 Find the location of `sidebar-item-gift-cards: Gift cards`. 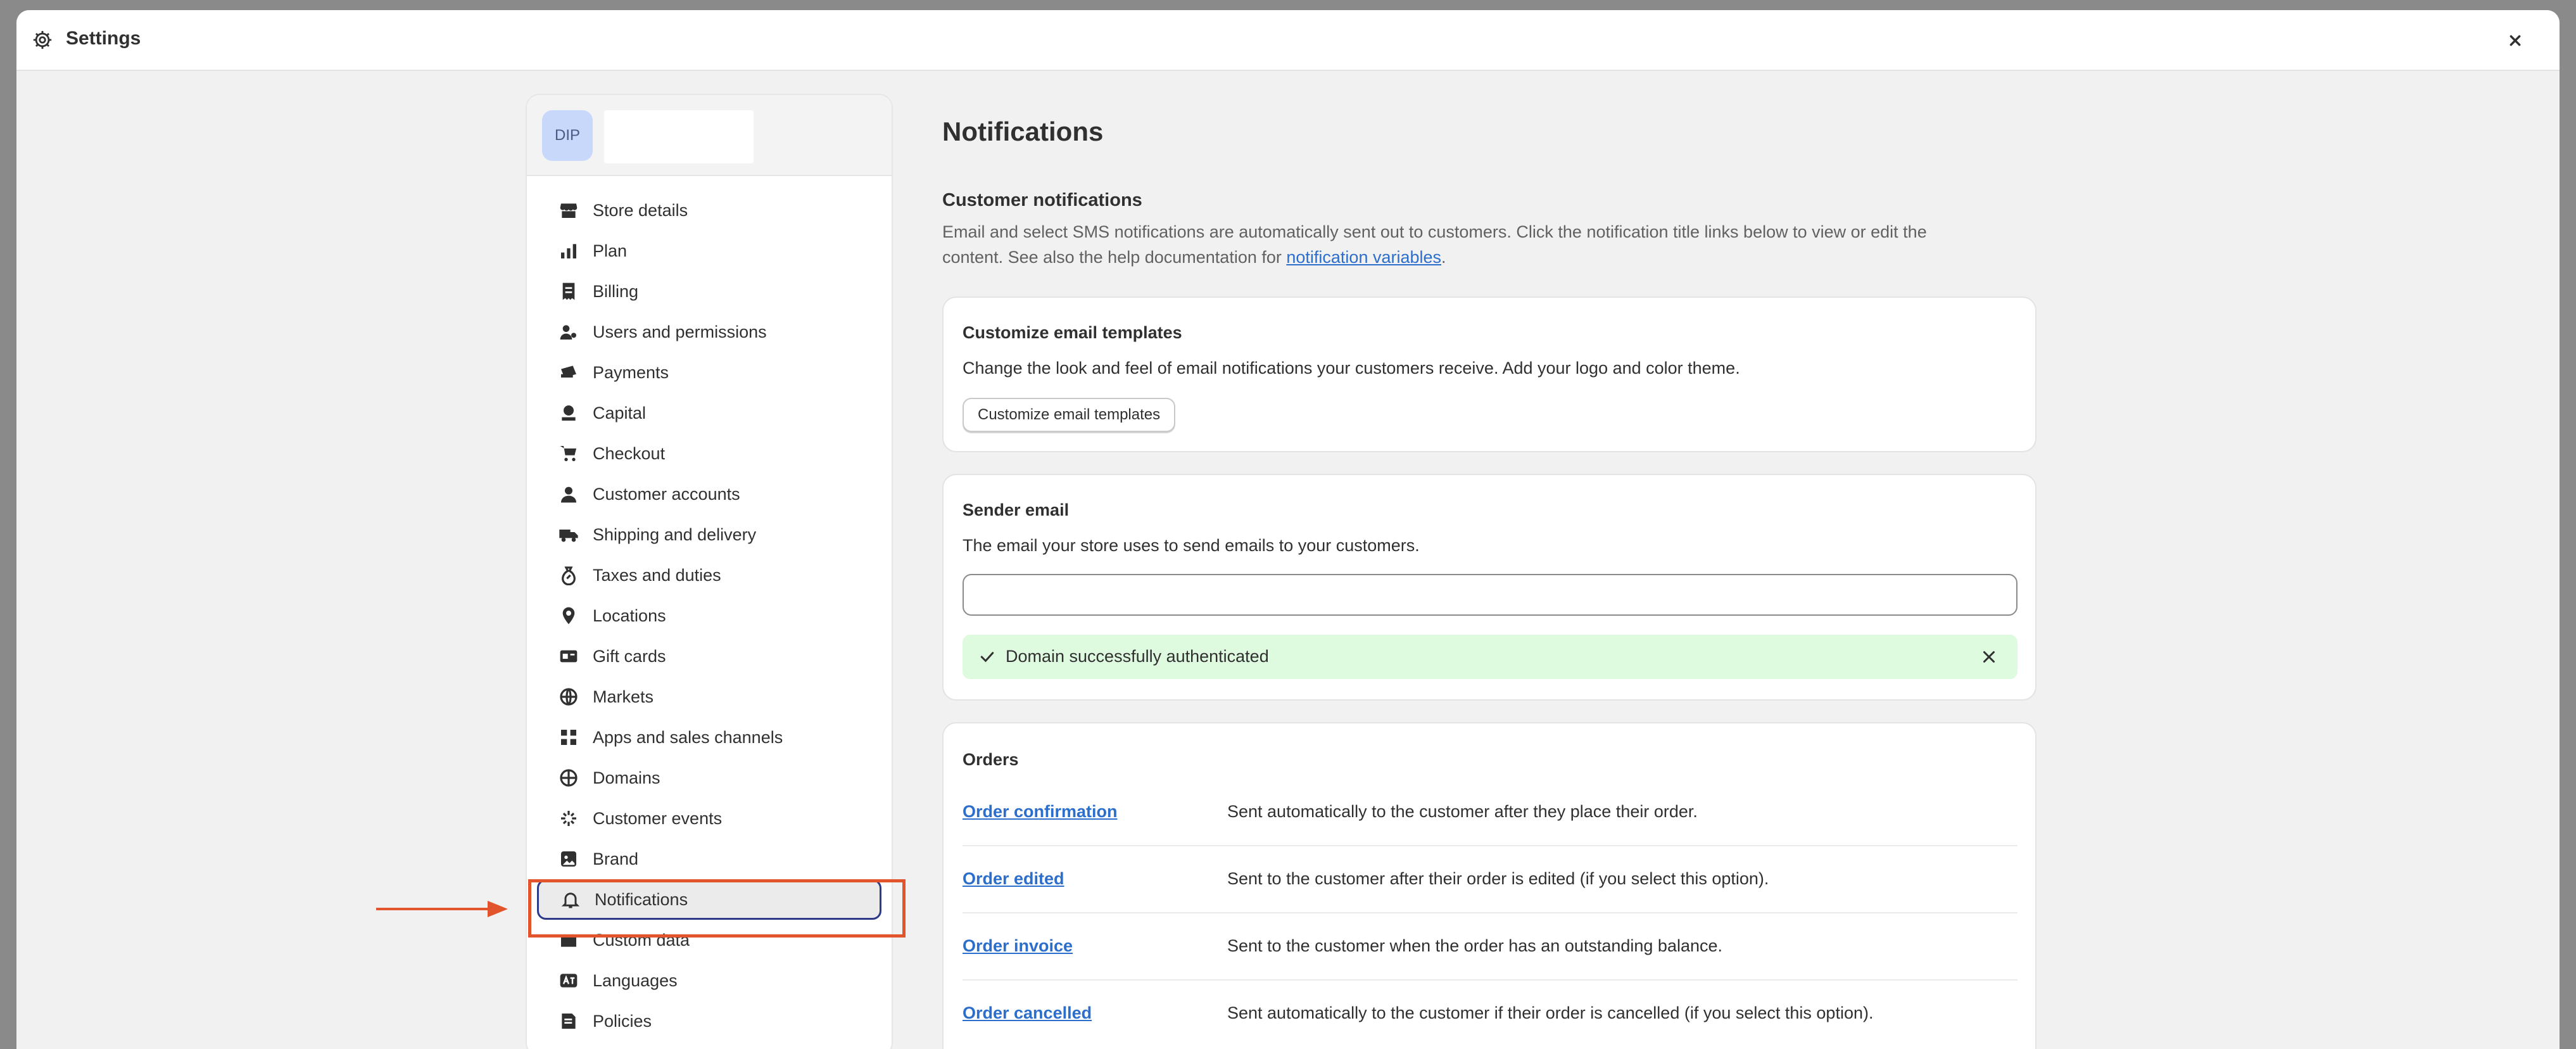

sidebar-item-gift-cards: Gift cards is located at coordinates (709, 657).